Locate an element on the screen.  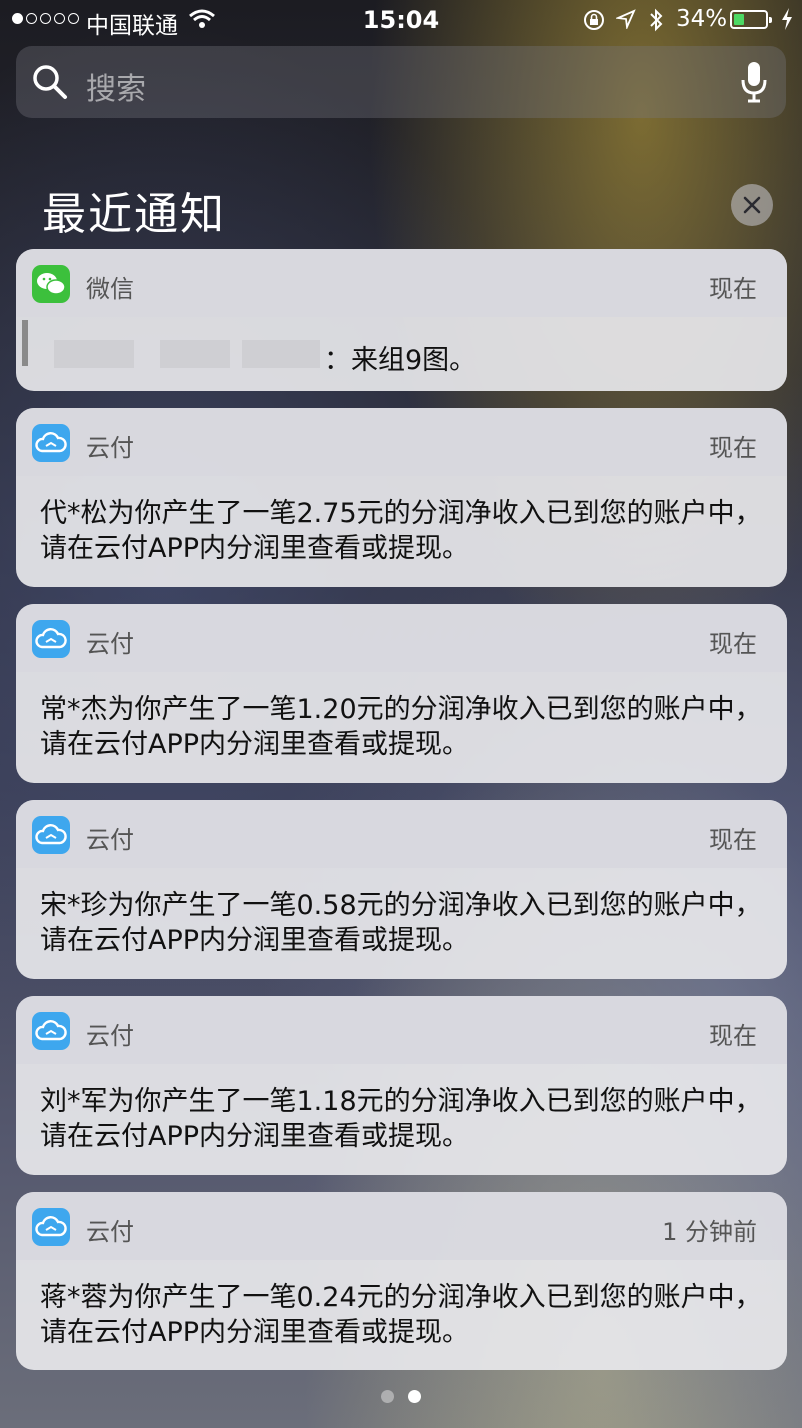
notification-header: 微信 现在 is located at coordinates (401, 283).